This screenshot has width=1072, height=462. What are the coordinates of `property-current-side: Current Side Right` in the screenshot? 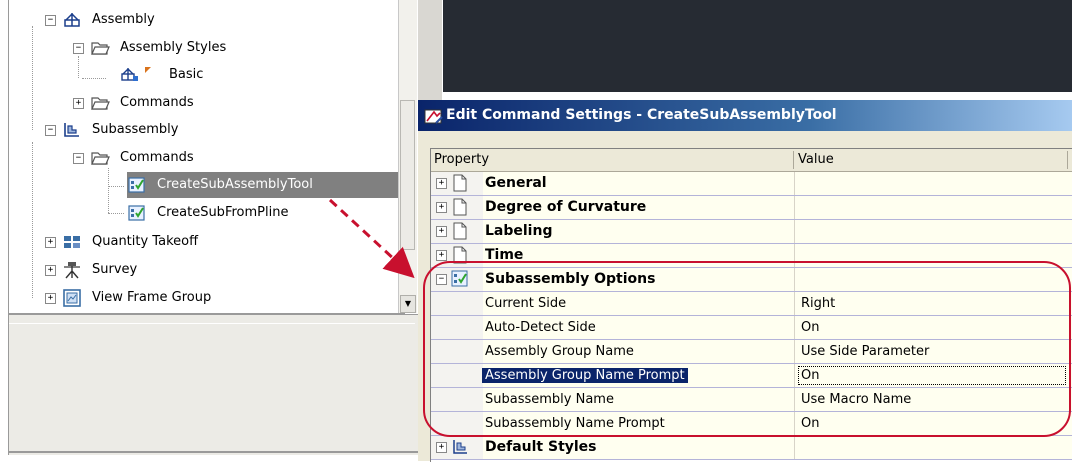 It's located at (751, 304).